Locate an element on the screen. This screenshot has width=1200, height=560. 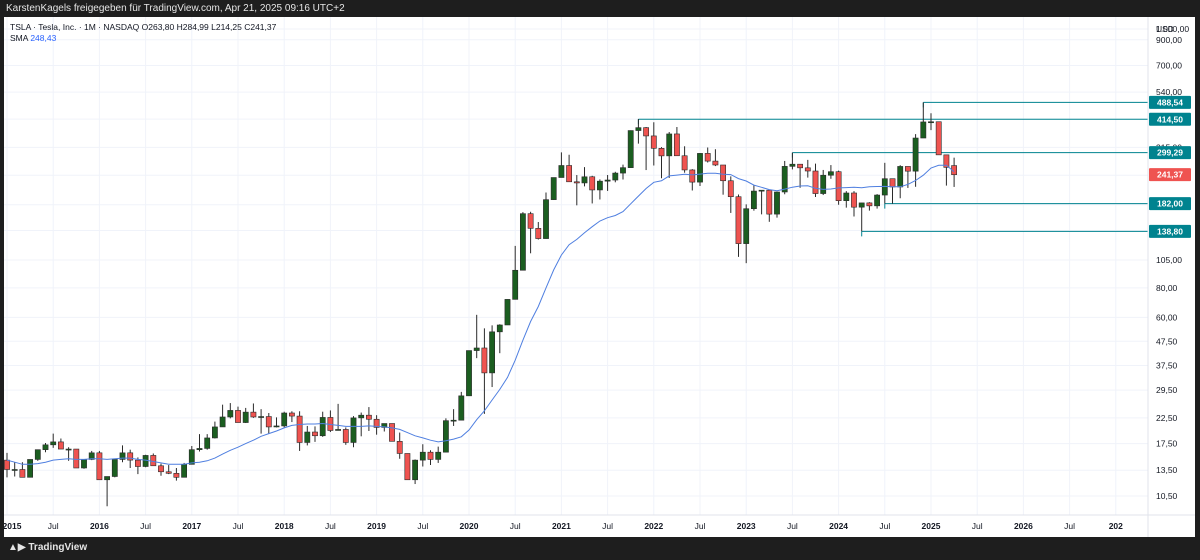
x-tick-label: 2018 is located at coordinates (284, 526).